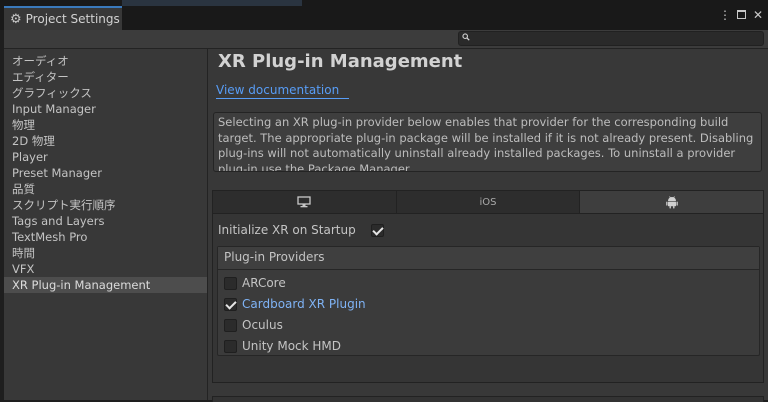  Describe the element at coordinates (16, 19) in the screenshot. I see `gear-icon: ⚙` at that location.